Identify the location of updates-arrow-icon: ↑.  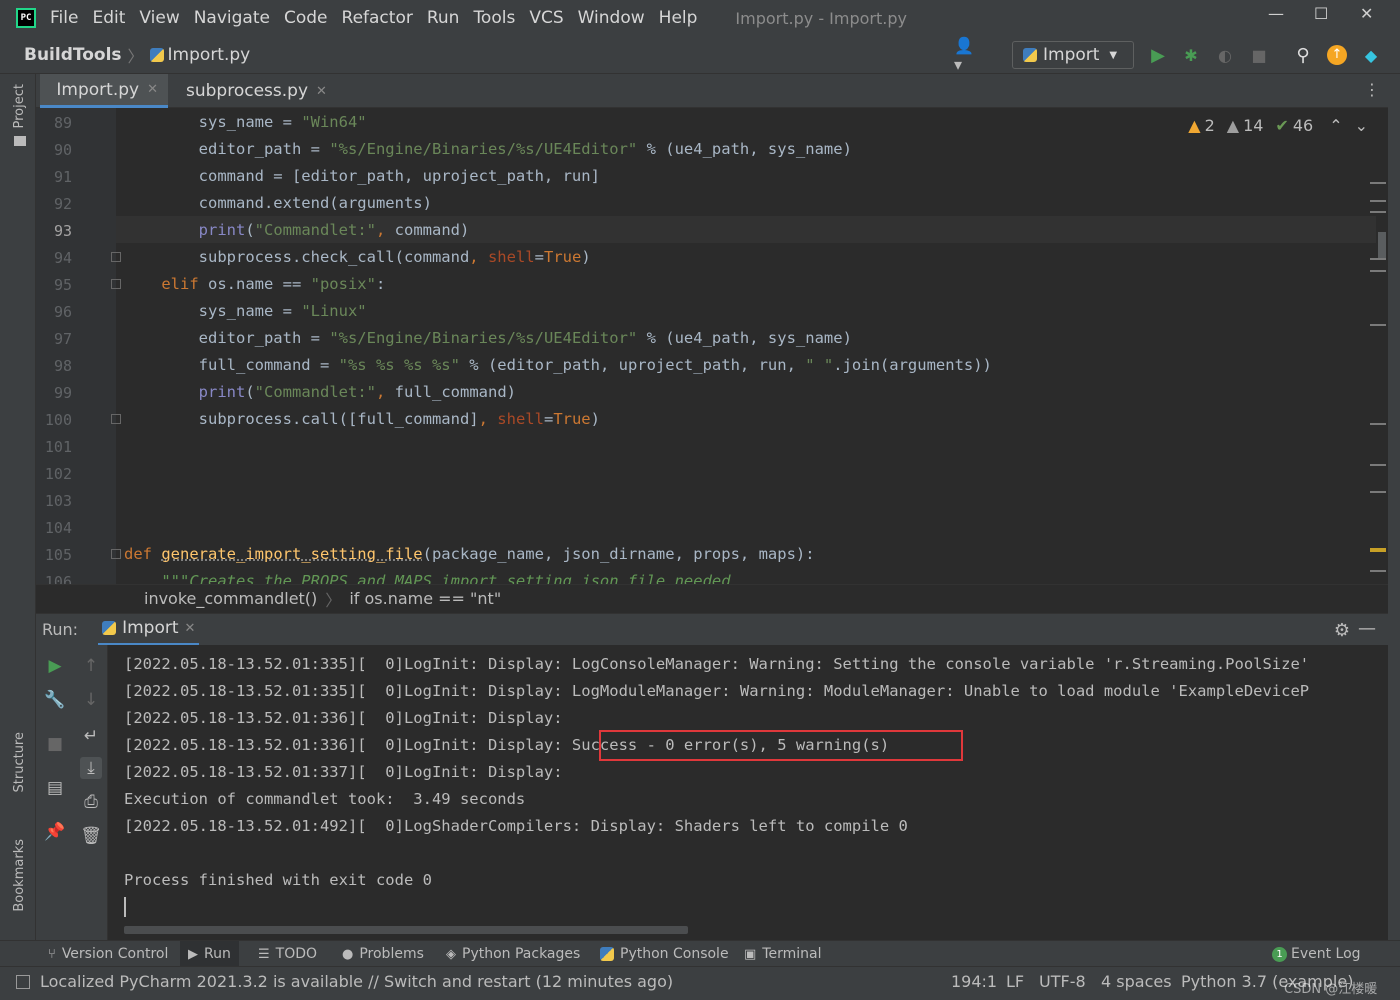
(1337, 55).